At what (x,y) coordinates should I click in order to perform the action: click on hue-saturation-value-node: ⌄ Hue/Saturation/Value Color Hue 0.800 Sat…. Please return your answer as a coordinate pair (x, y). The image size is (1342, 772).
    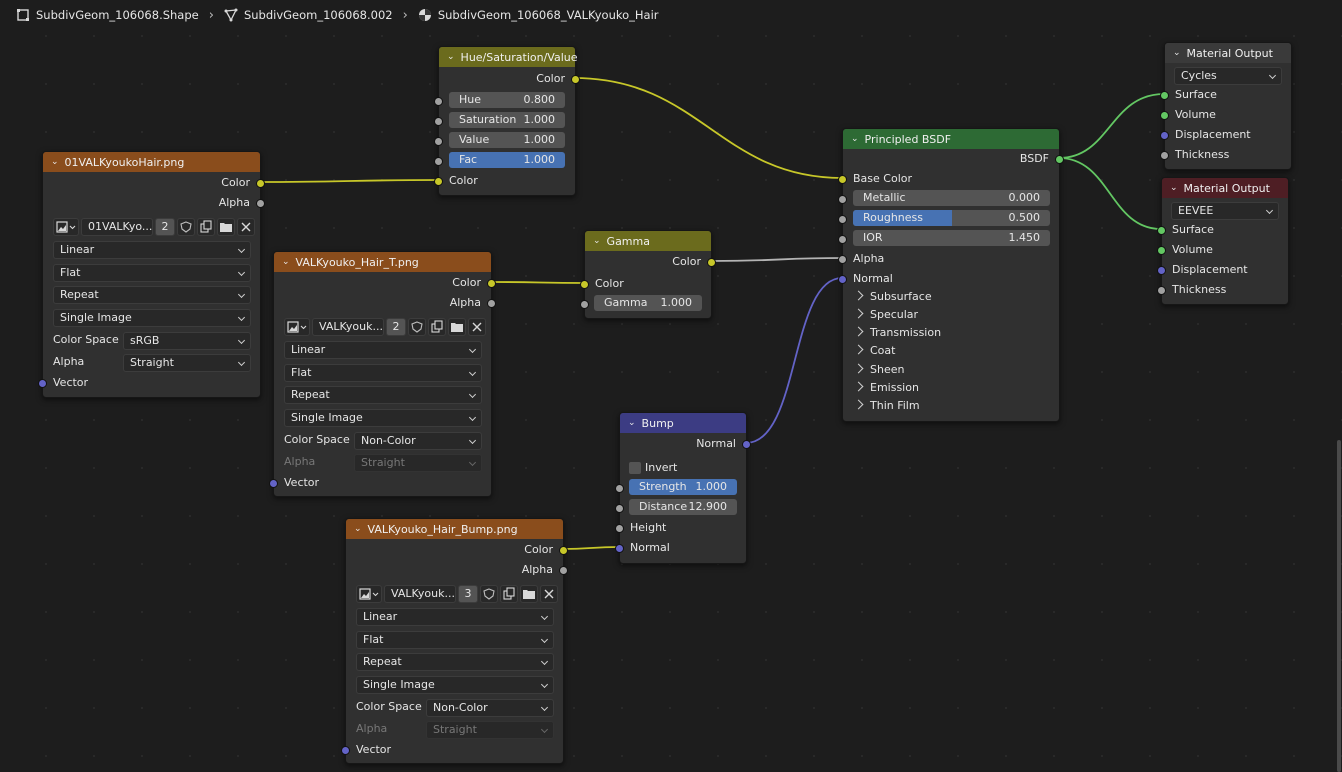
    Looking at the image, I should click on (507, 121).